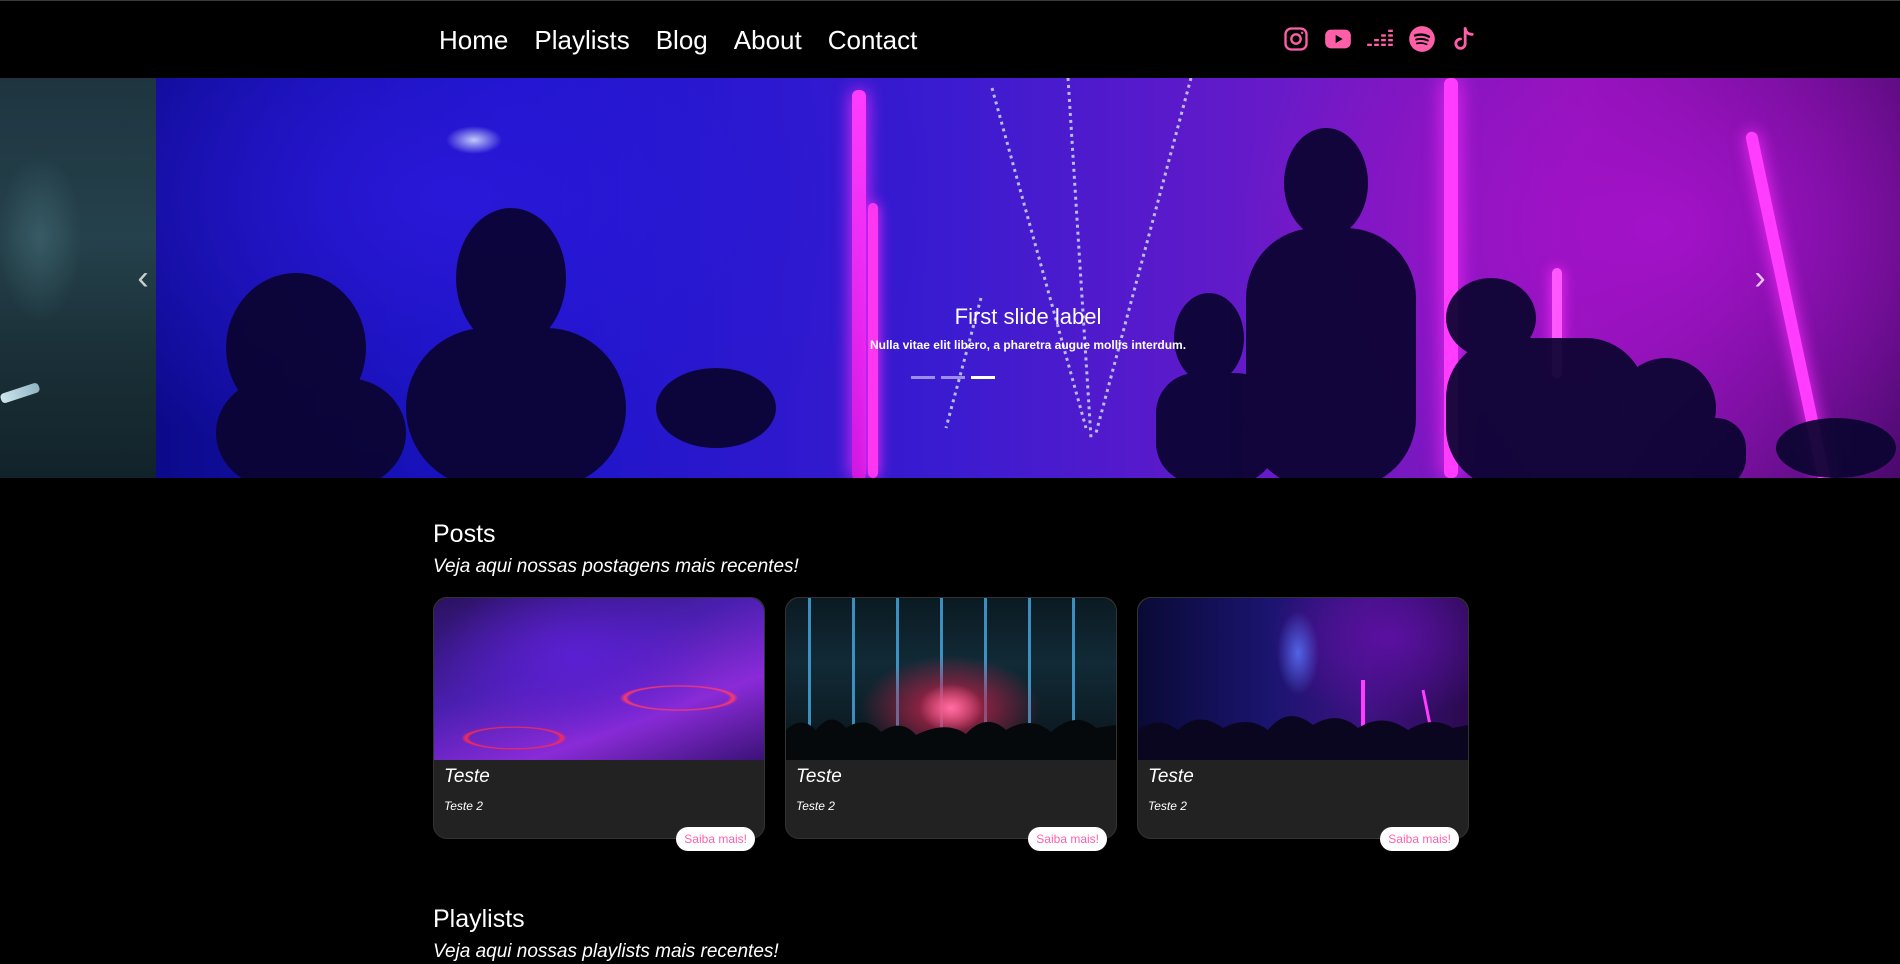  Describe the element at coordinates (581, 40) in the screenshot. I see `nav-link-playlists: Playlists` at that location.